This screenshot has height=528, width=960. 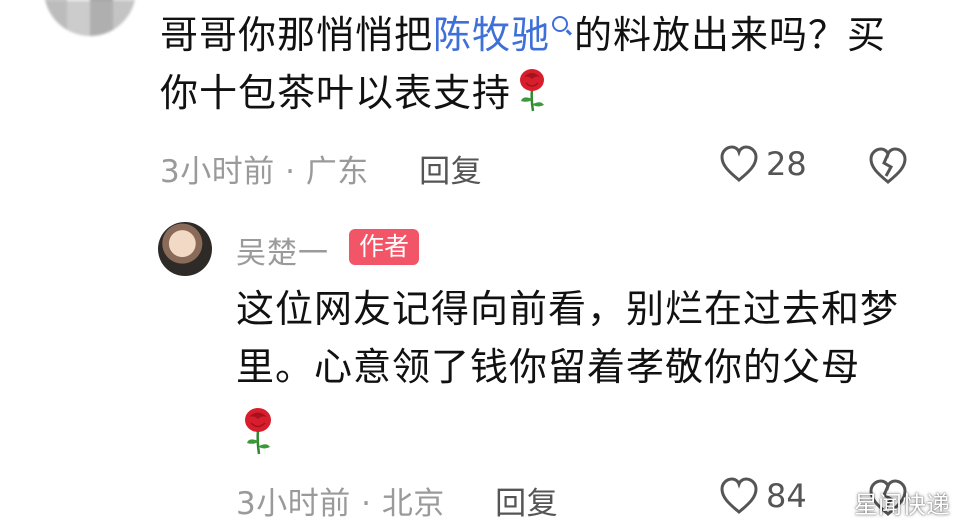 What do you see at coordinates (337, 172) in the screenshot?
I see `comment-location: 广东` at bounding box center [337, 172].